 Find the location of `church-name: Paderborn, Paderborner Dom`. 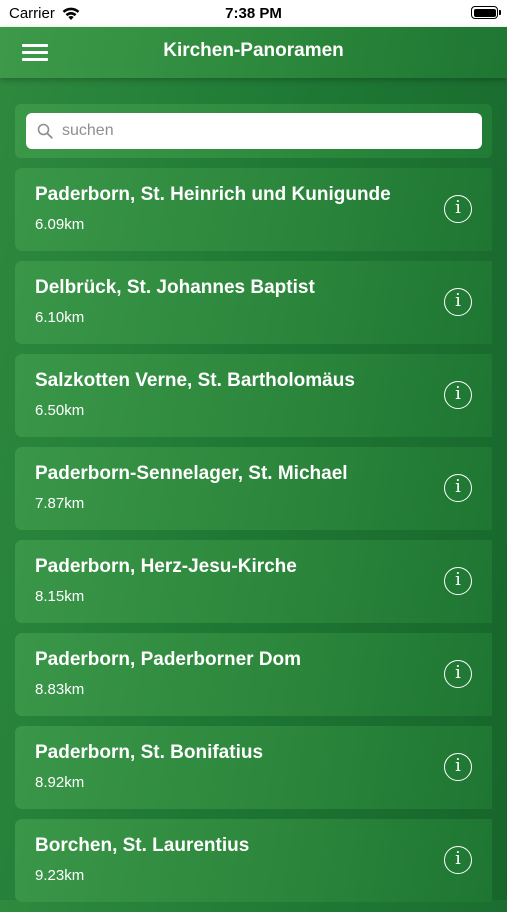

church-name: Paderborn, Paderborner Dom is located at coordinates (168, 659).